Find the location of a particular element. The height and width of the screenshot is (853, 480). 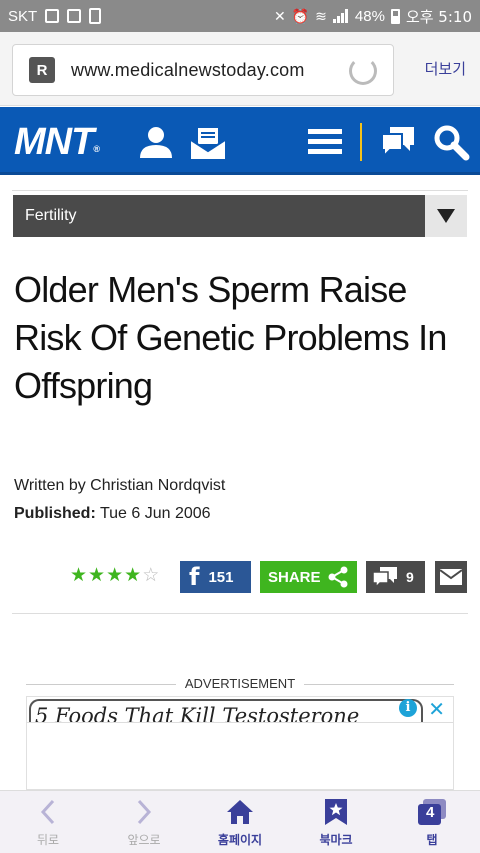

rating-stars: ★ ★ ★ ★ ☆ is located at coordinates (114, 576).